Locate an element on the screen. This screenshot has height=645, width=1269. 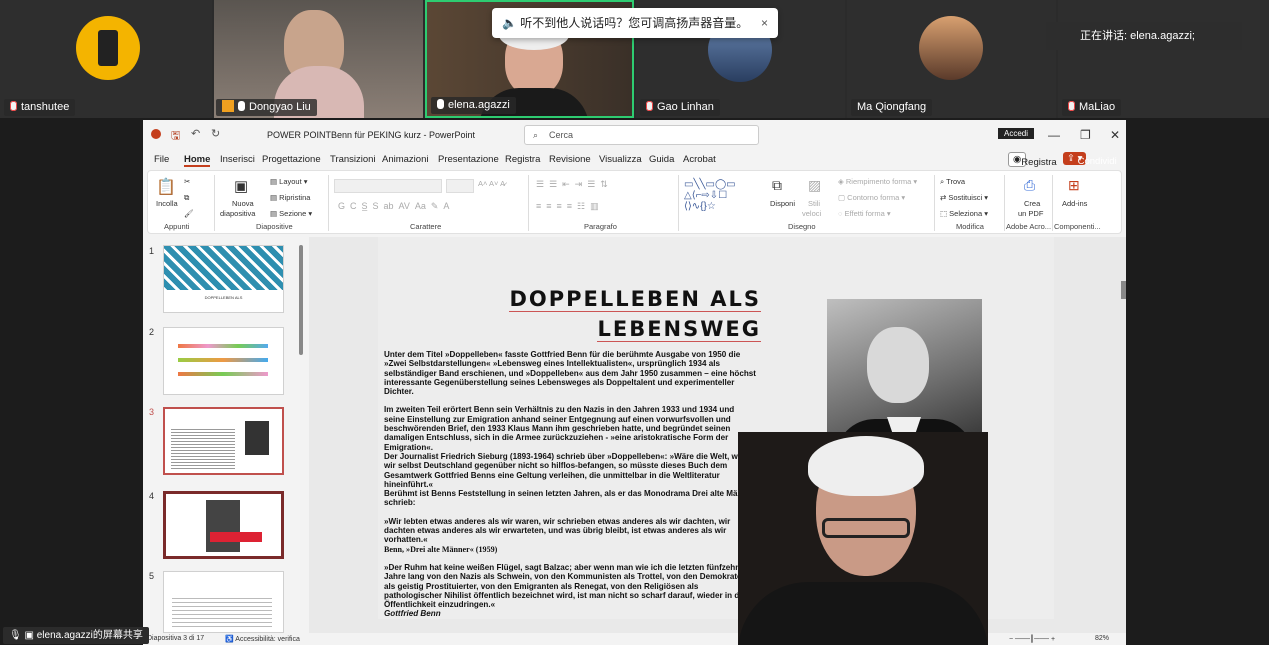
cut-icon: ✂ is located at coordinates (187, 181).